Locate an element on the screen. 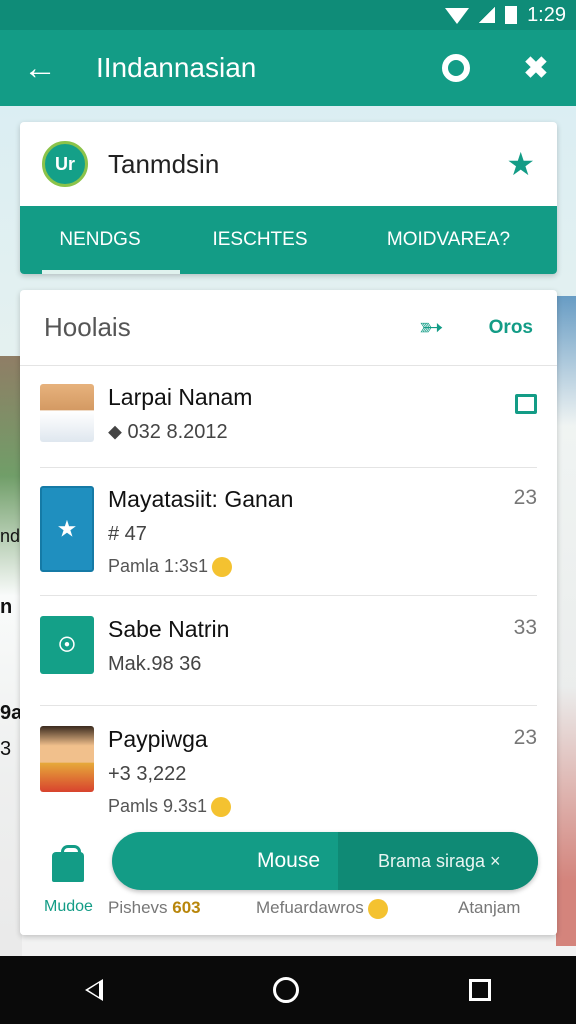  ring-icon is located at coordinates (456, 68).